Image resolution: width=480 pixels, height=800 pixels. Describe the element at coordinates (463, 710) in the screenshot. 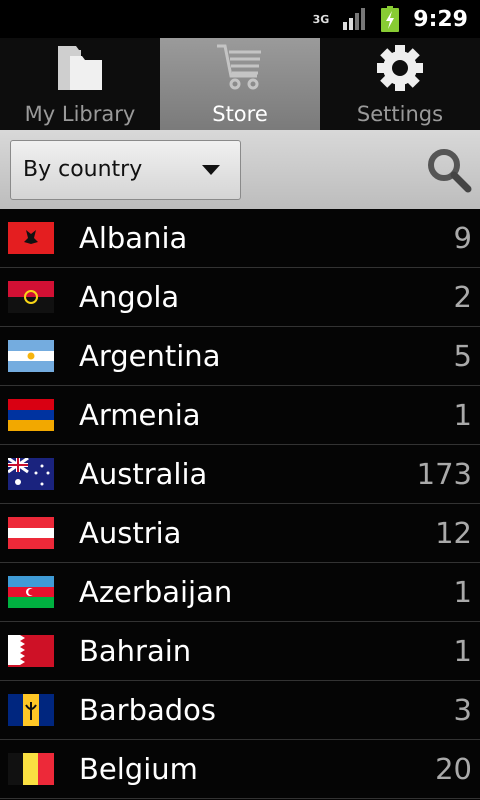

I see `item-count: 3` at that location.